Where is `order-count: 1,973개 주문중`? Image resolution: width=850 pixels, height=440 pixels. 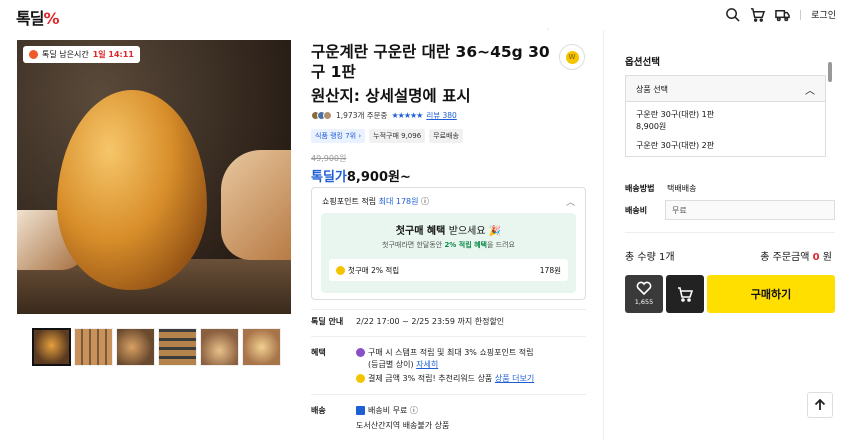
order-count: 1,973개 주문중 is located at coordinates (362, 115).